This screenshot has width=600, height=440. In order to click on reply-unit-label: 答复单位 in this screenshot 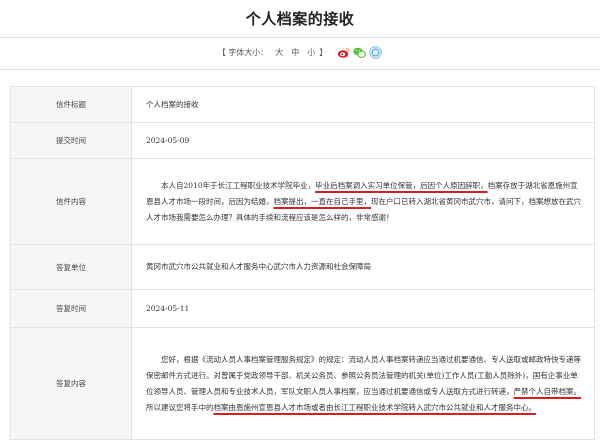, I will do `click(71, 267)`.